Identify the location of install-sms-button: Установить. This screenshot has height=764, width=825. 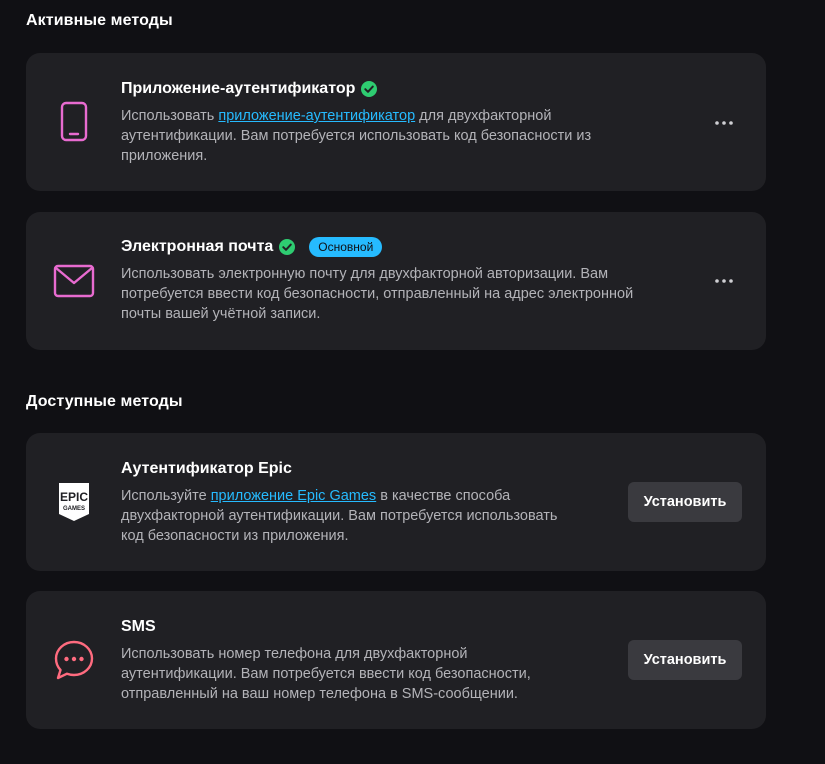
(685, 660).